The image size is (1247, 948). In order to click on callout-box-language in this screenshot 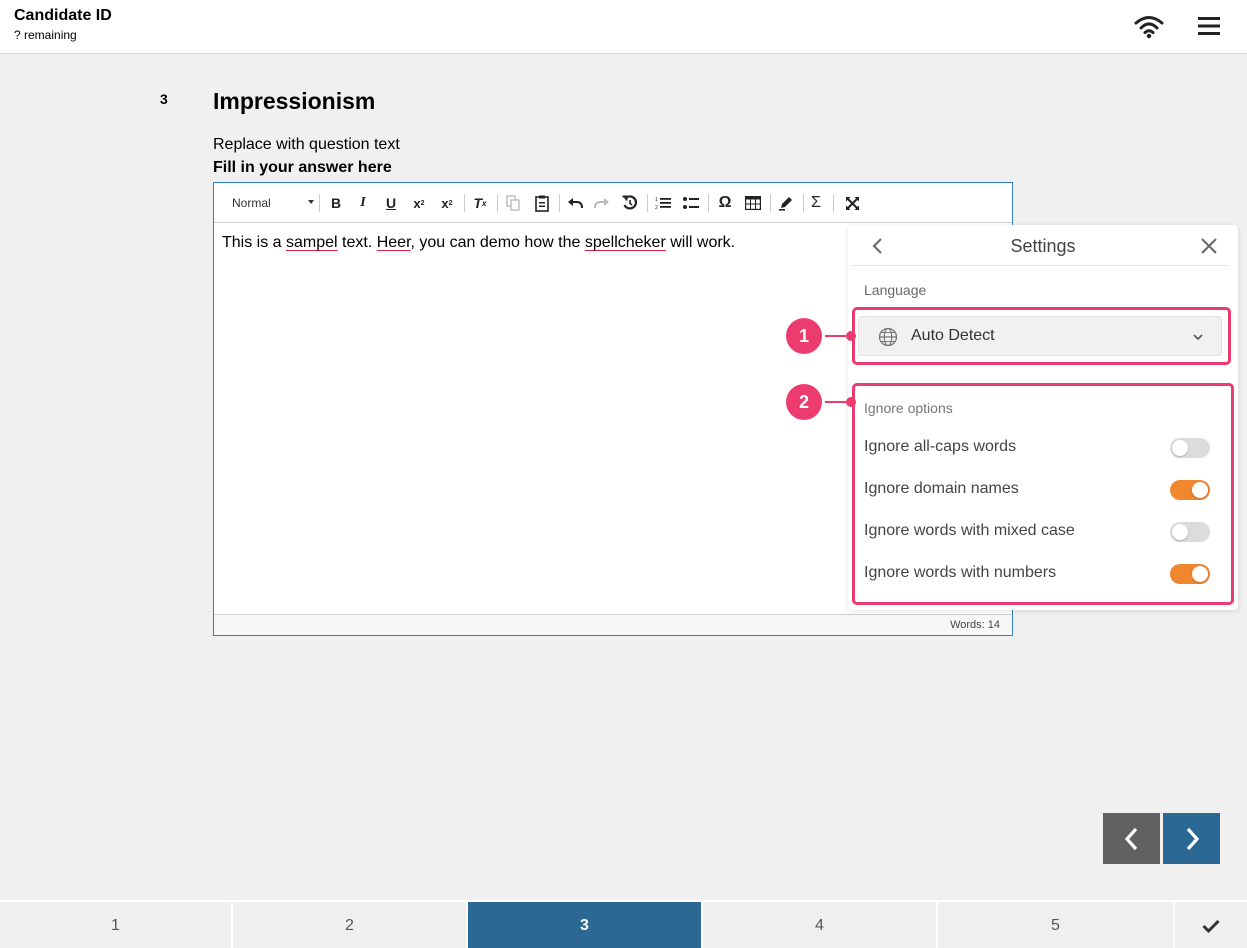, I will do `click(1041, 336)`.